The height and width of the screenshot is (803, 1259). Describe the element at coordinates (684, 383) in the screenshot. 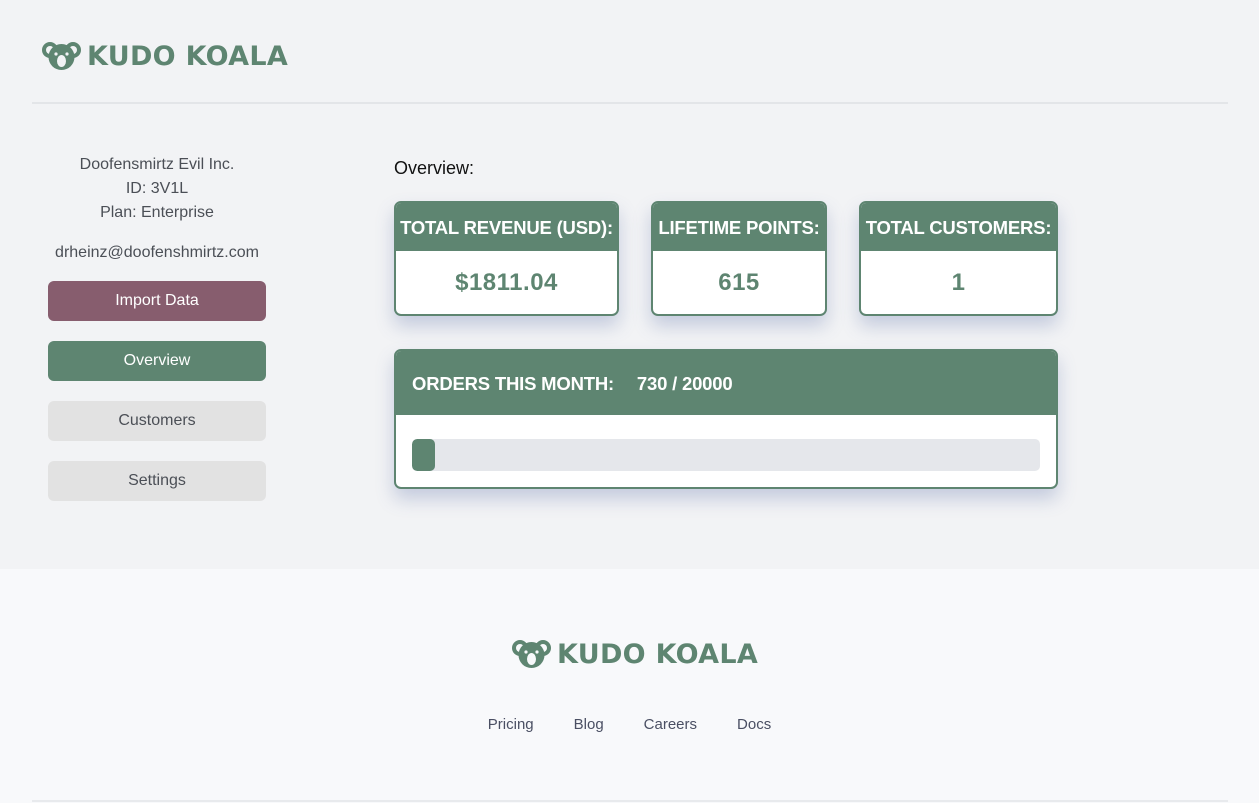

I see `orders-value: 730 / 20000` at that location.